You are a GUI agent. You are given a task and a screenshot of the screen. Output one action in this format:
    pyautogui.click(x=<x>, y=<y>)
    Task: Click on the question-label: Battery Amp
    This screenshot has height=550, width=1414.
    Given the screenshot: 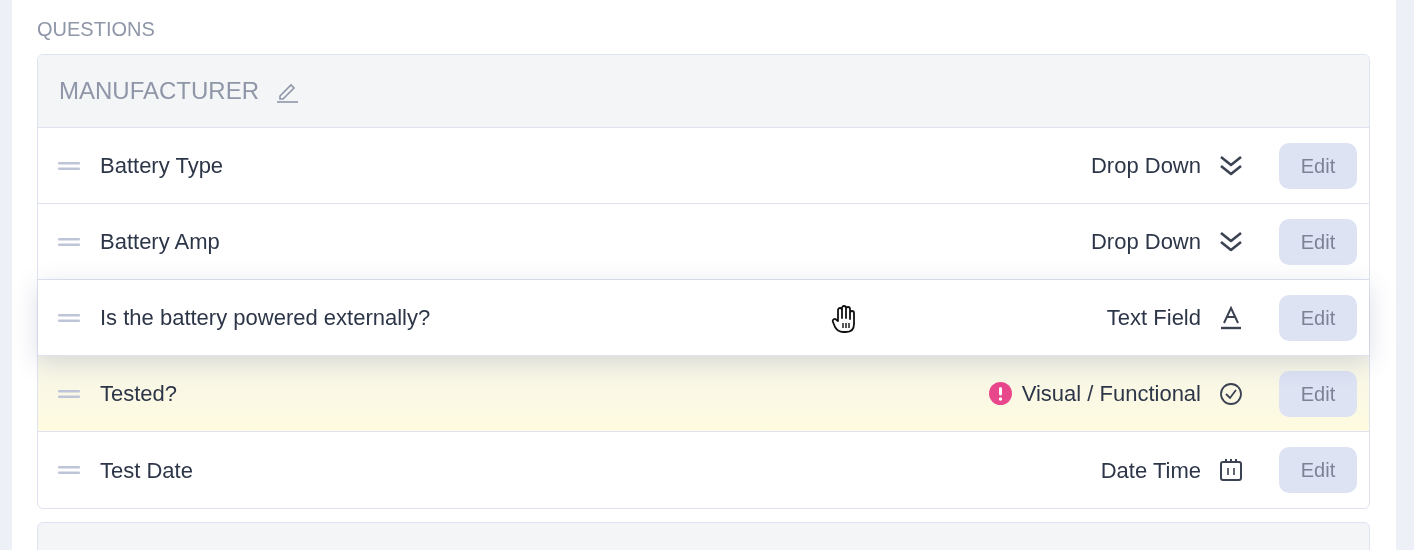 What is the action you would take?
    pyautogui.click(x=160, y=242)
    